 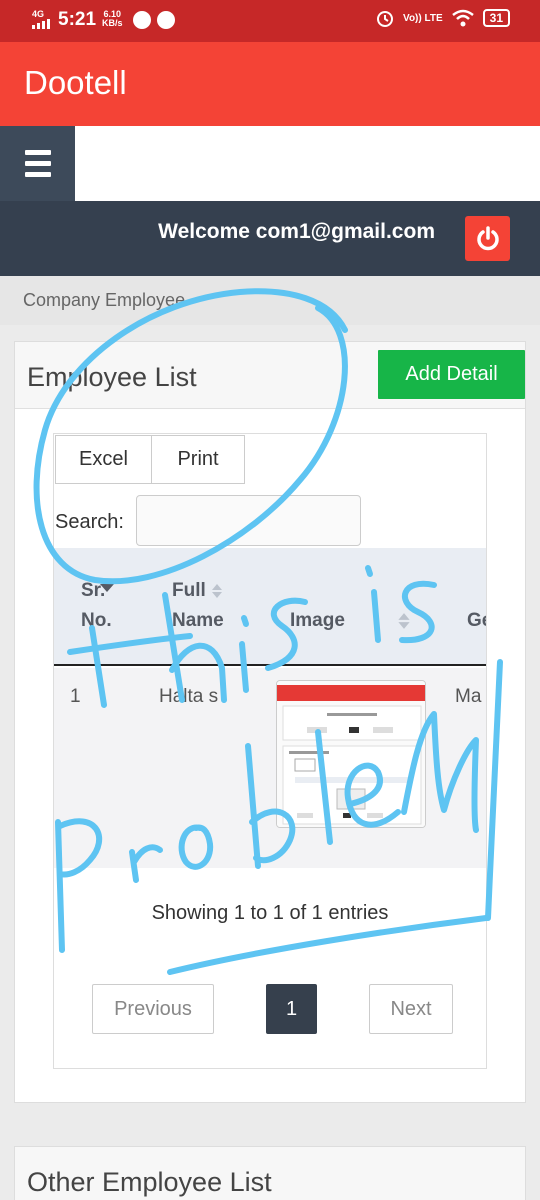 I want to click on add-detail-button: Add Detail, so click(x=451, y=374).